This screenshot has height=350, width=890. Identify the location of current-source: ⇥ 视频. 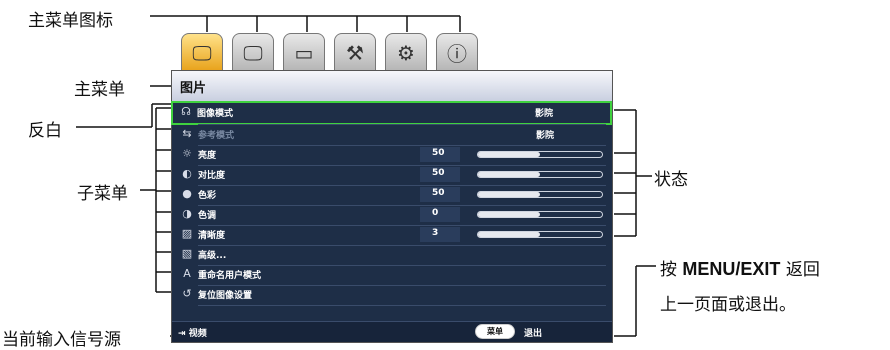
(192, 334).